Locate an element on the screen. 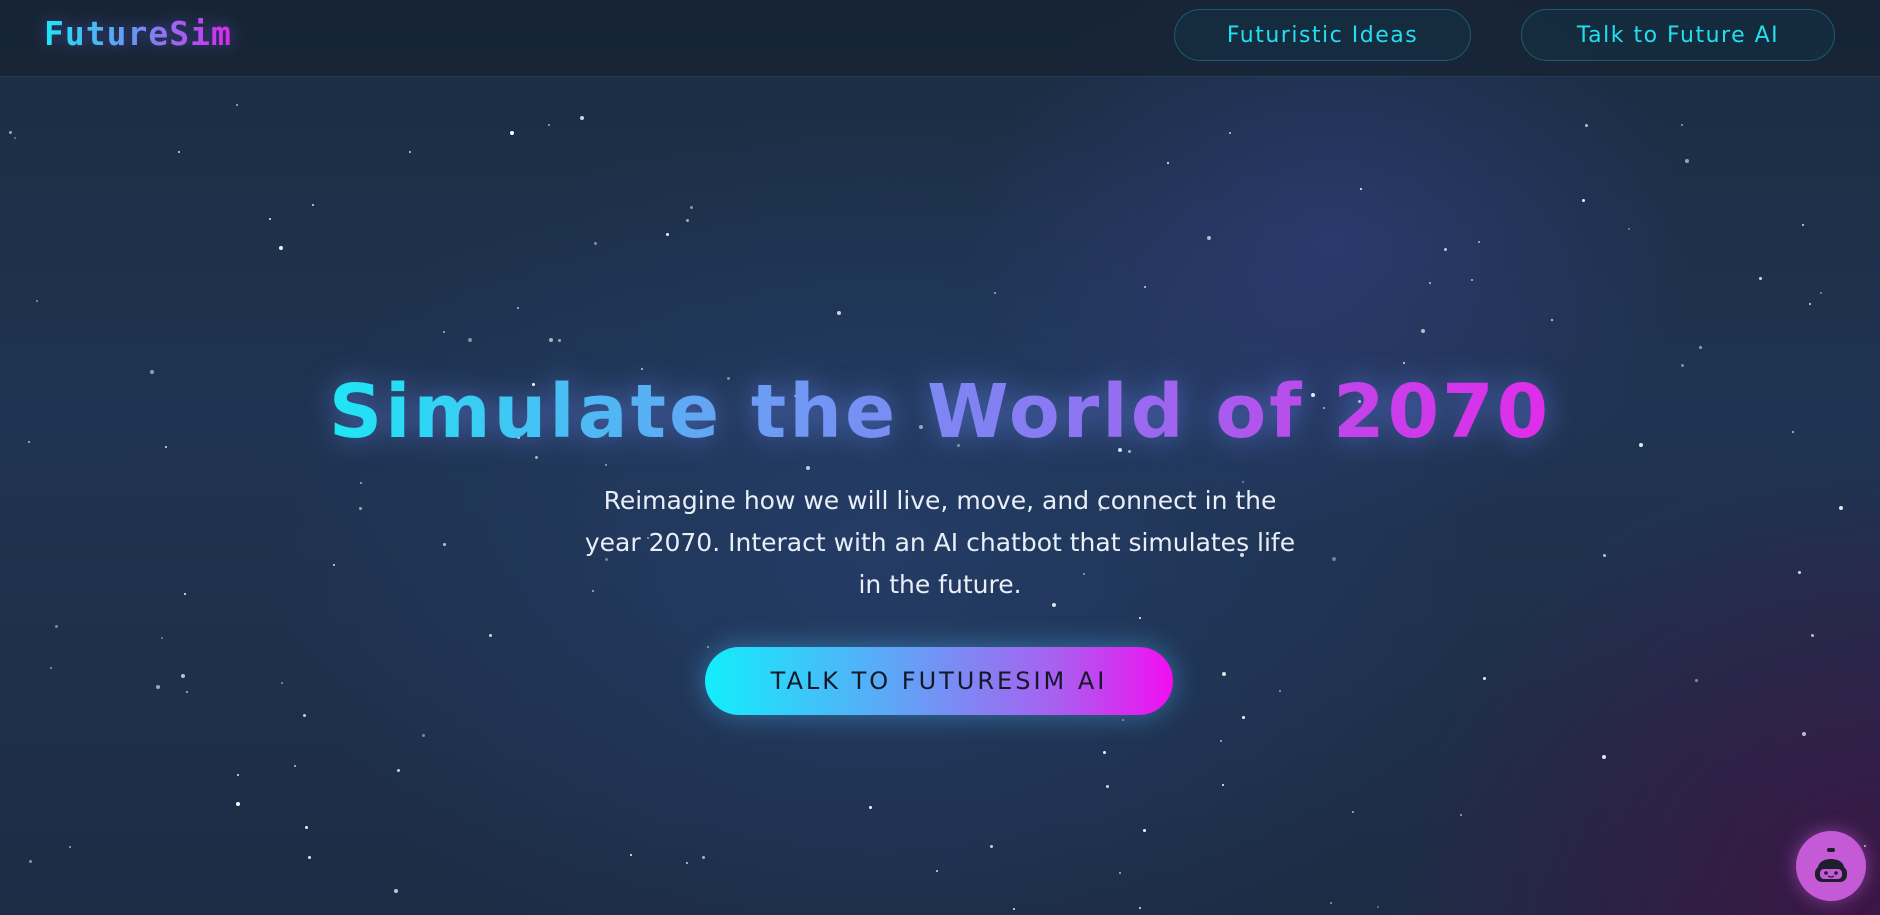  hero-title-text: Simulate the World of 2070 is located at coordinates (940, 412).